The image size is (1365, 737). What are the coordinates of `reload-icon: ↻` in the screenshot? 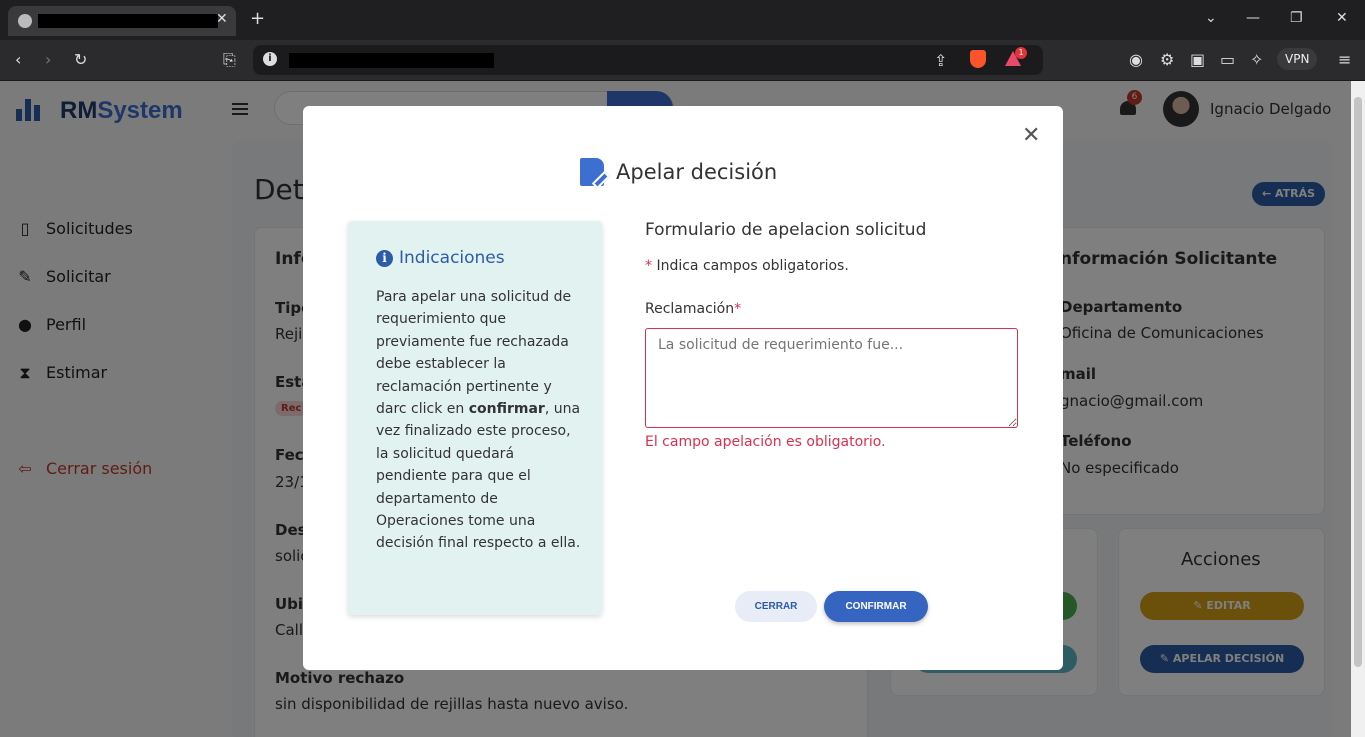 It's located at (80, 59).